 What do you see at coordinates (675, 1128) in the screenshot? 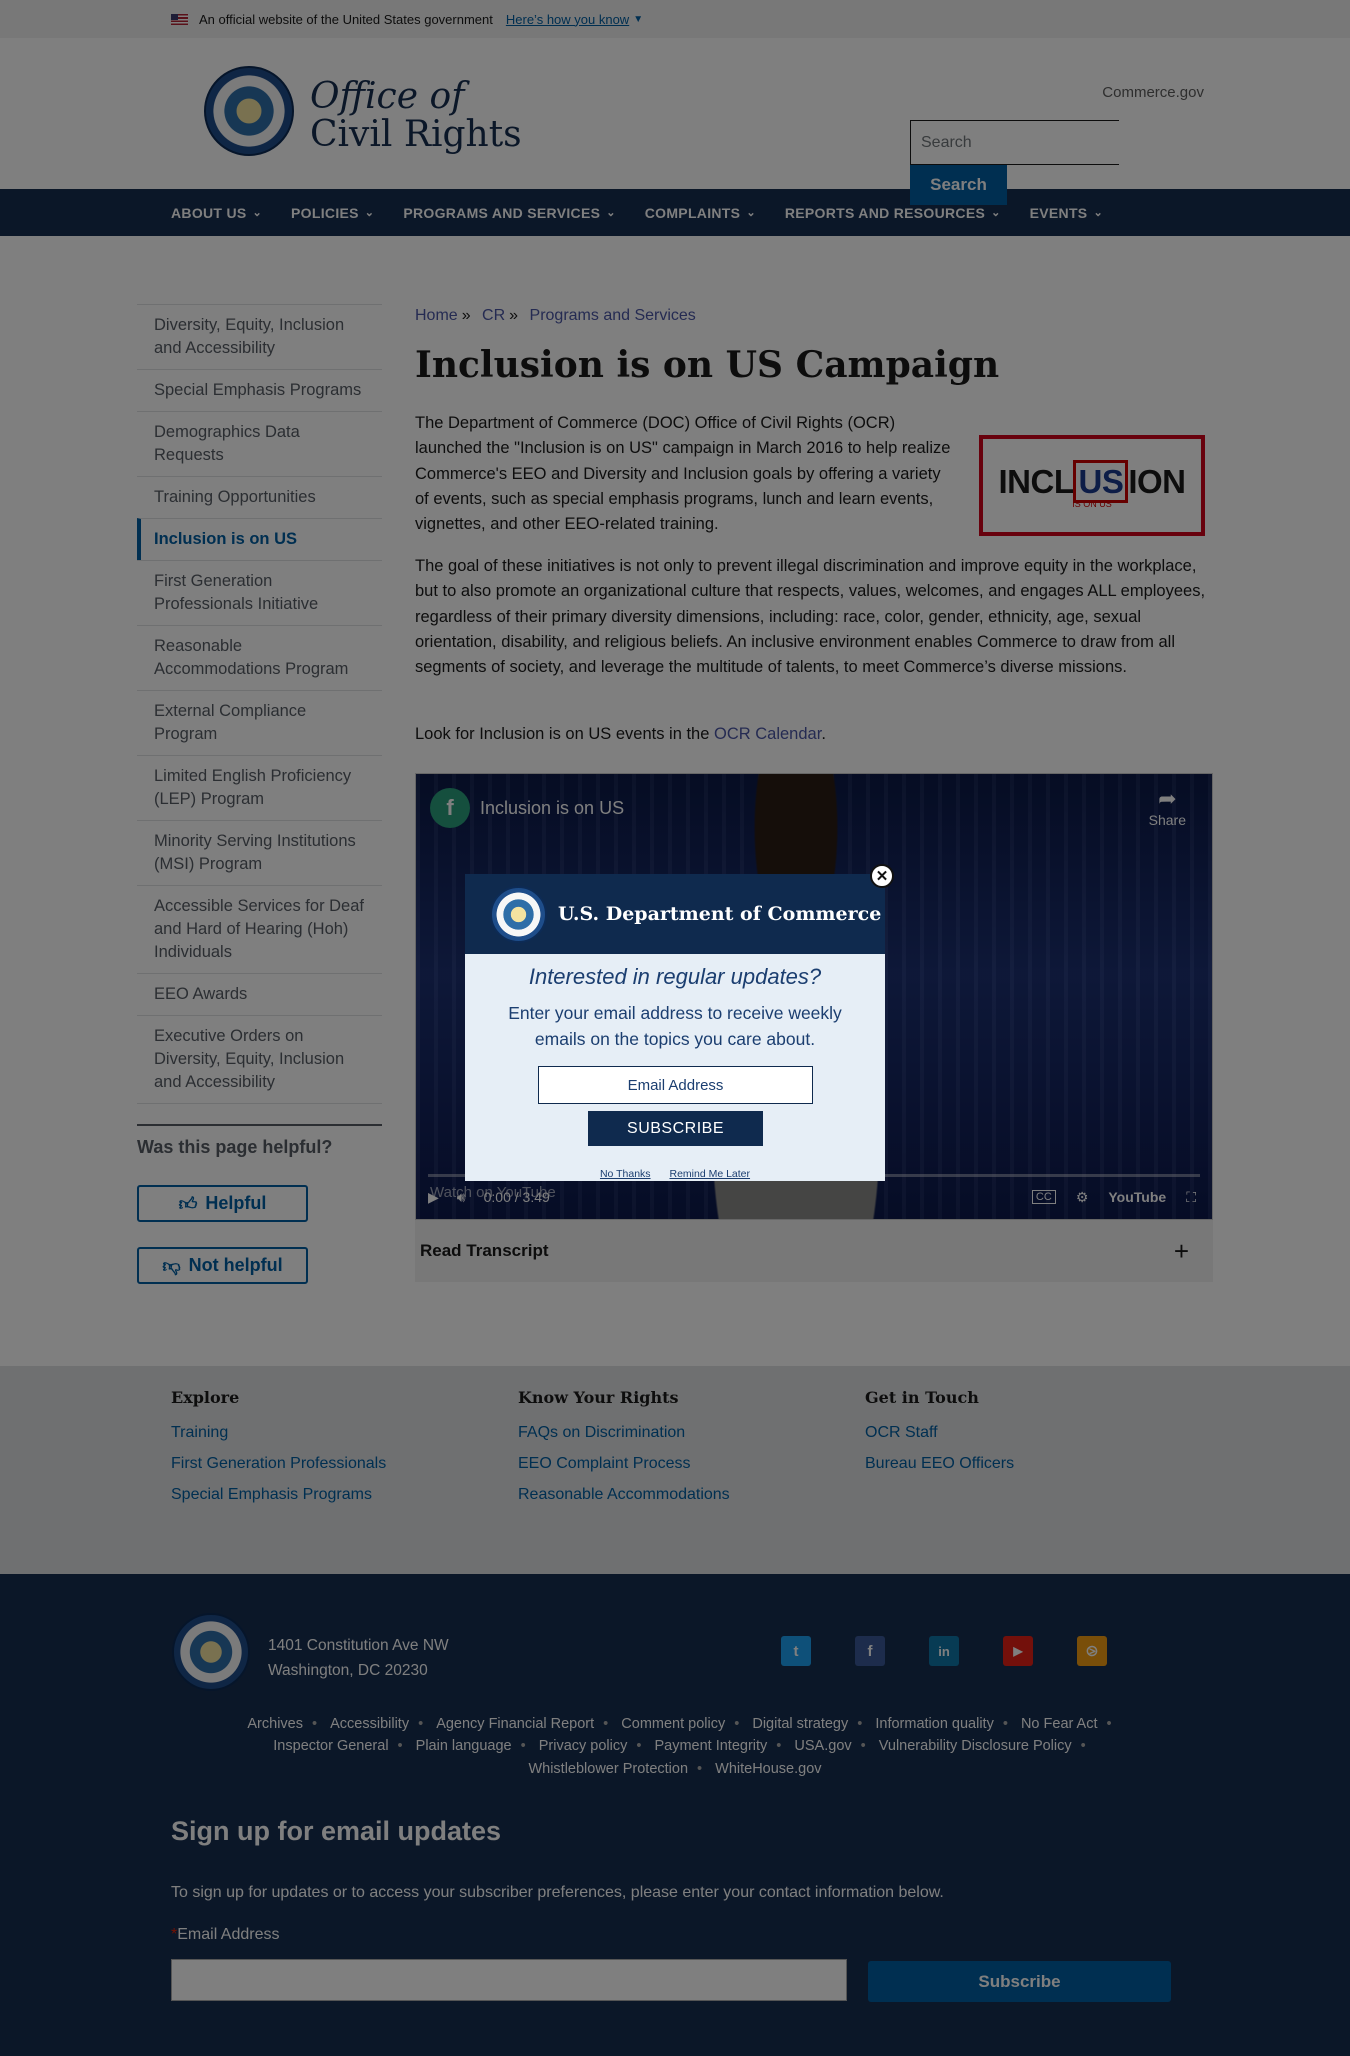
I see `modal-subscribe-button: SUBSCRIBE` at bounding box center [675, 1128].